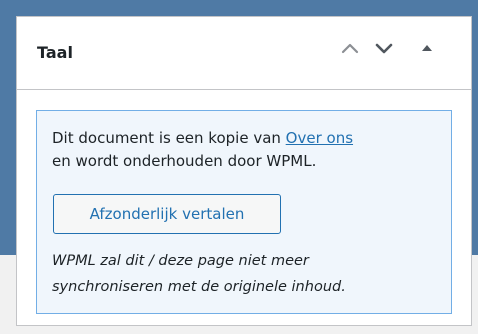 Image resolution: width=478 pixels, height=334 pixels. Describe the element at coordinates (169, 138) in the screenshot. I see `notice-text-prefix: Dit document is een kopie van` at that location.